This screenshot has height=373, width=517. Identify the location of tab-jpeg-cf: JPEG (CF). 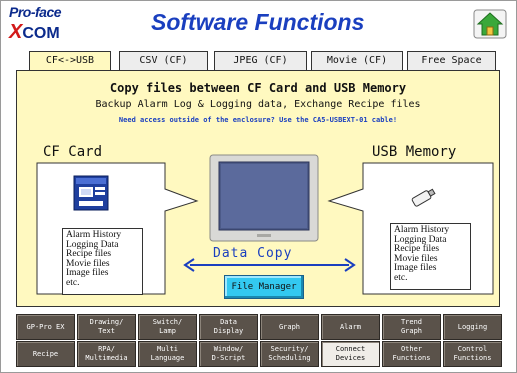
(260, 61).